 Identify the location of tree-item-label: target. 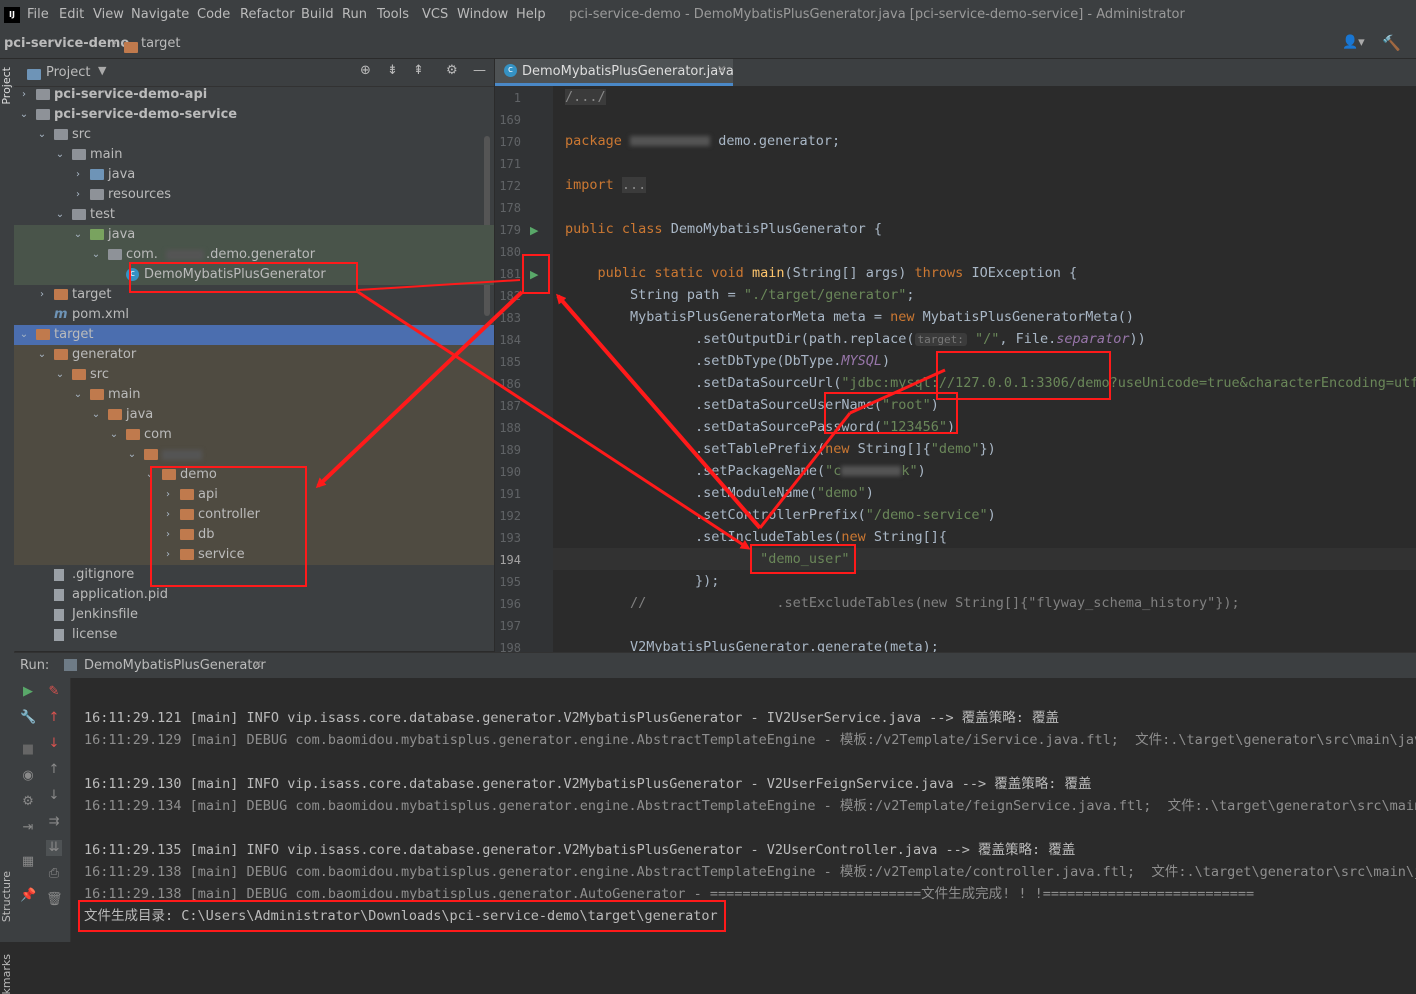
(92, 294).